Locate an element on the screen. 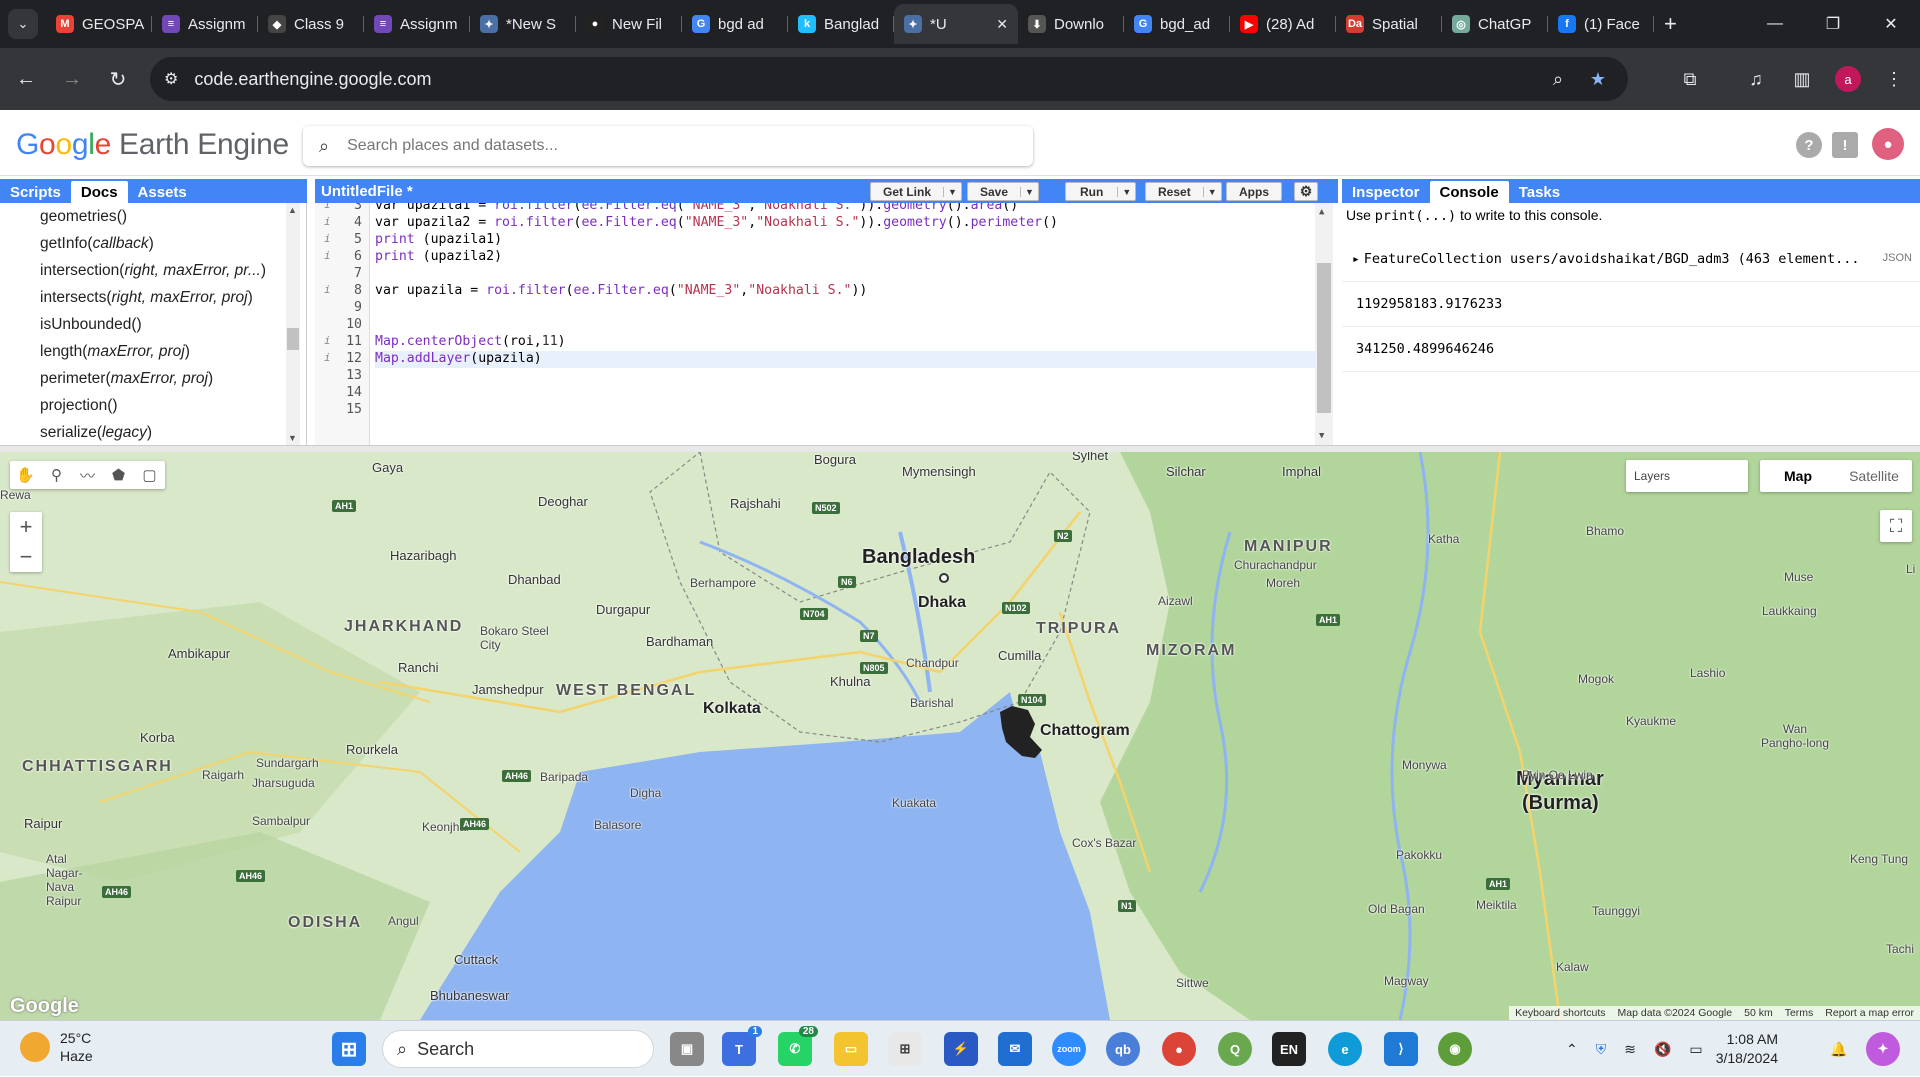 Image resolution: width=1920 pixels, height=1077 pixels. code-line-5: print (upazila1) is located at coordinates (438, 240).